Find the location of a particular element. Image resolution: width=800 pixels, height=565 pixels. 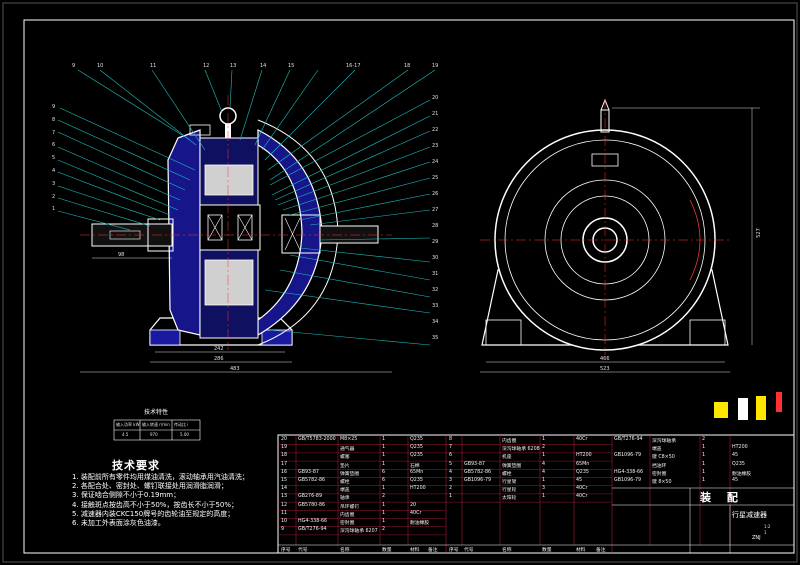

balloon-right-34: 34 is located at coordinates (435, 322).